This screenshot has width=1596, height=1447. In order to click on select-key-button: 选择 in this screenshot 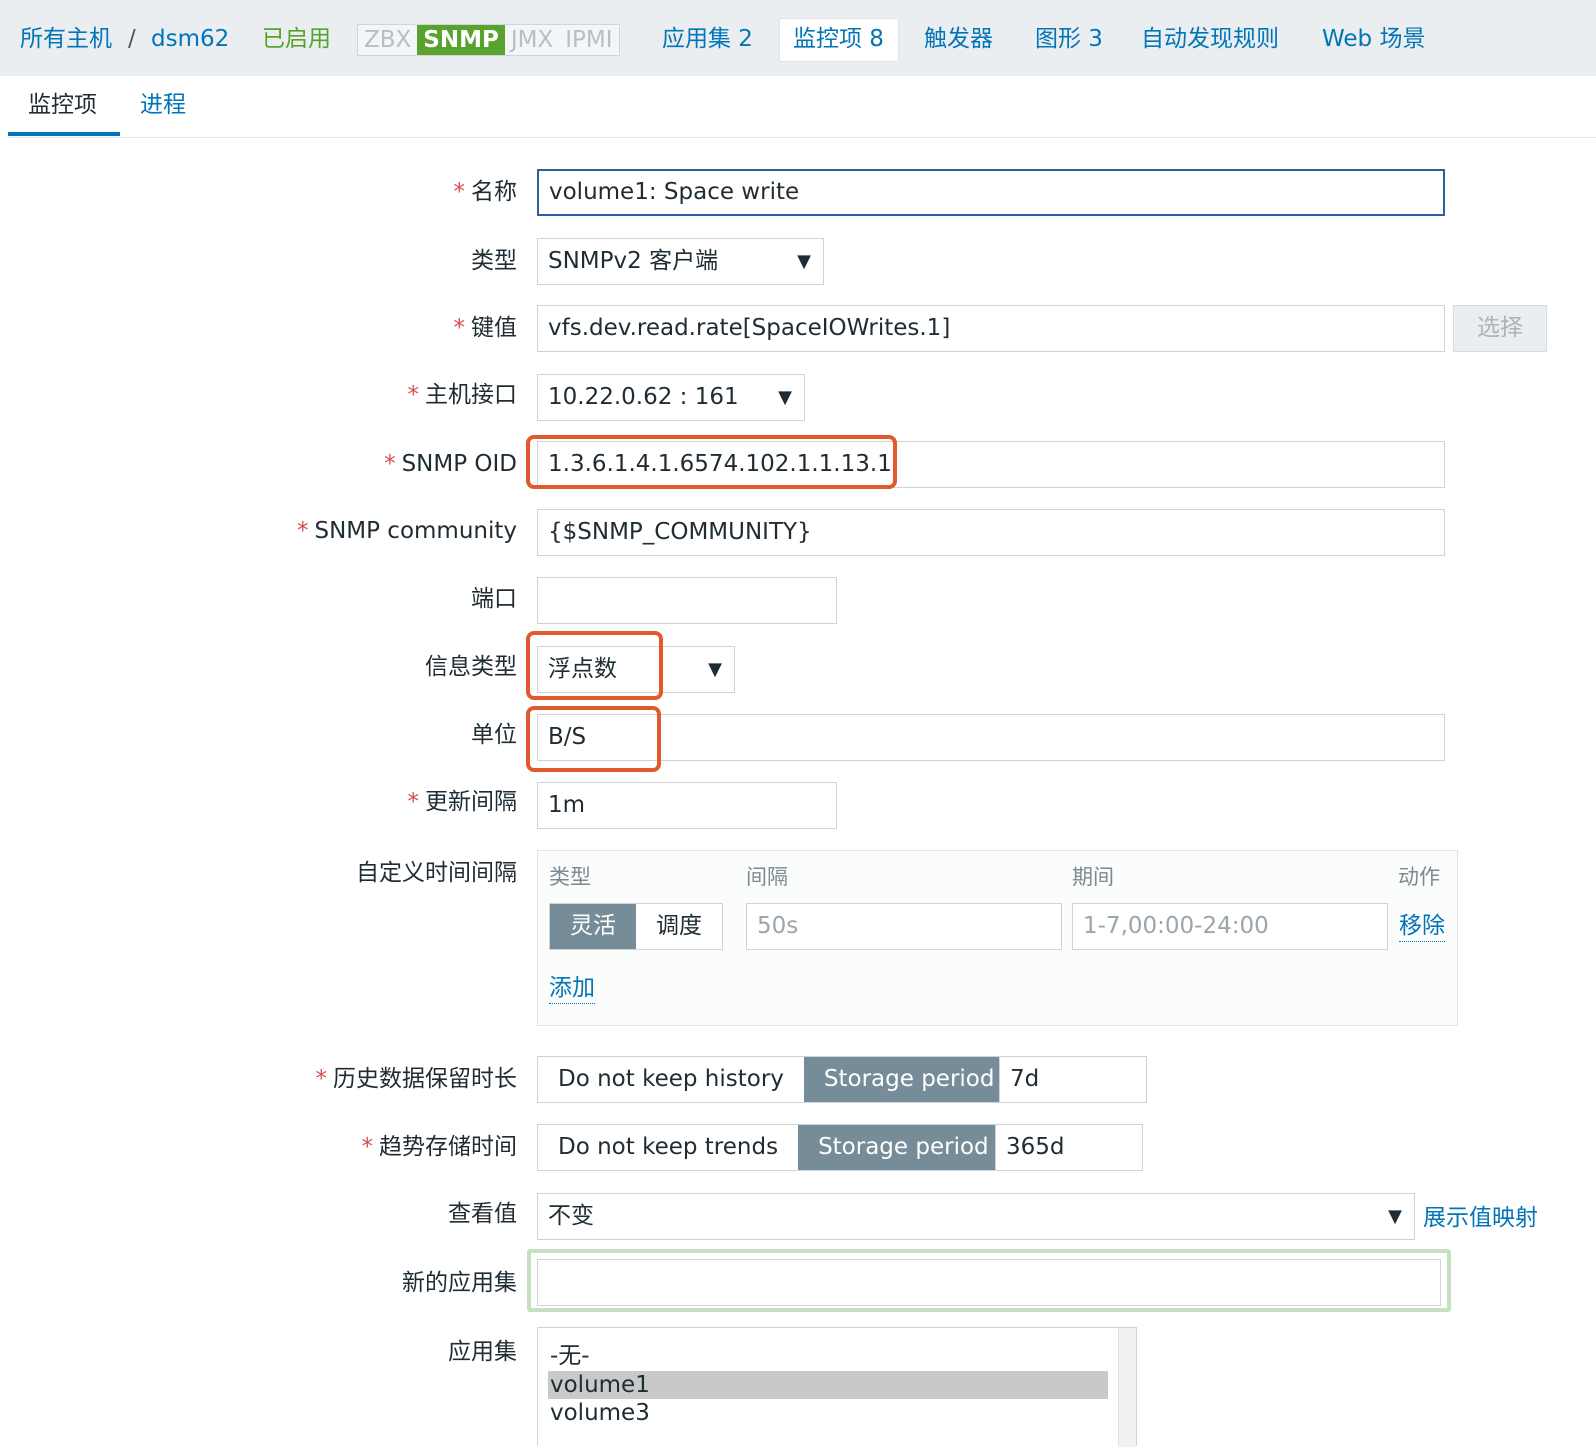, I will do `click(1500, 328)`.